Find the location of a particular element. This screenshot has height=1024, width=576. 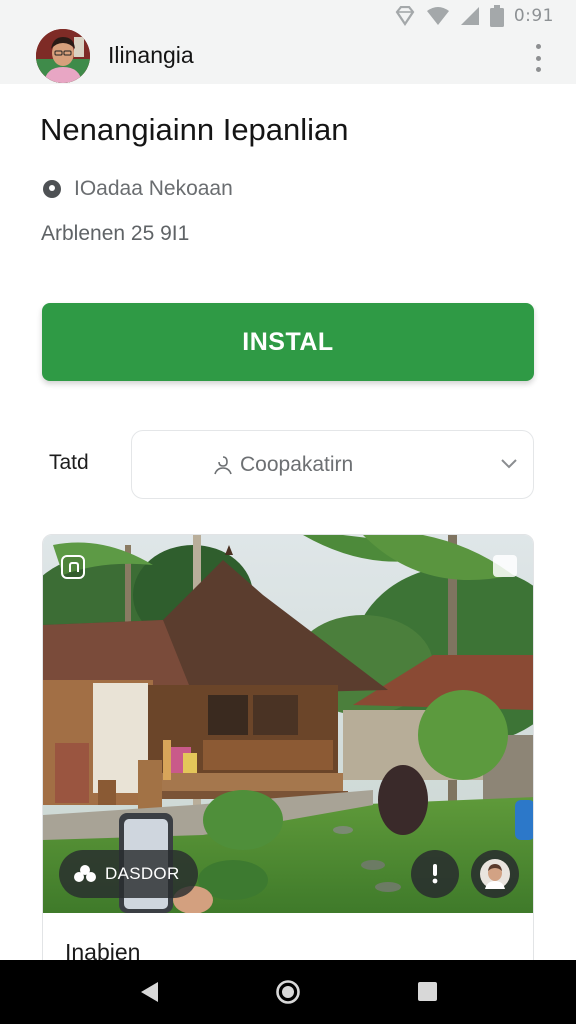

user-icon is located at coordinates (223, 465).